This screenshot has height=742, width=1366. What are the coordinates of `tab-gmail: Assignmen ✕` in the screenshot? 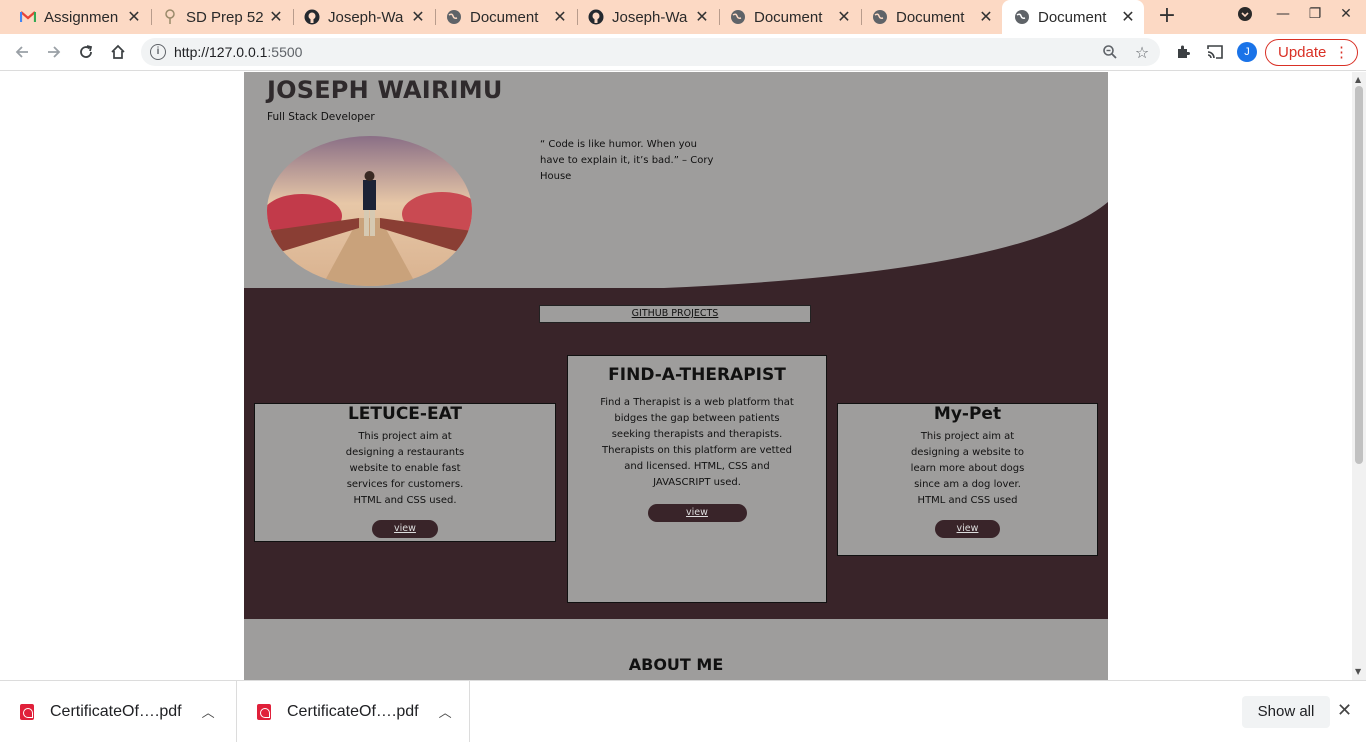 It's located at (79, 17).